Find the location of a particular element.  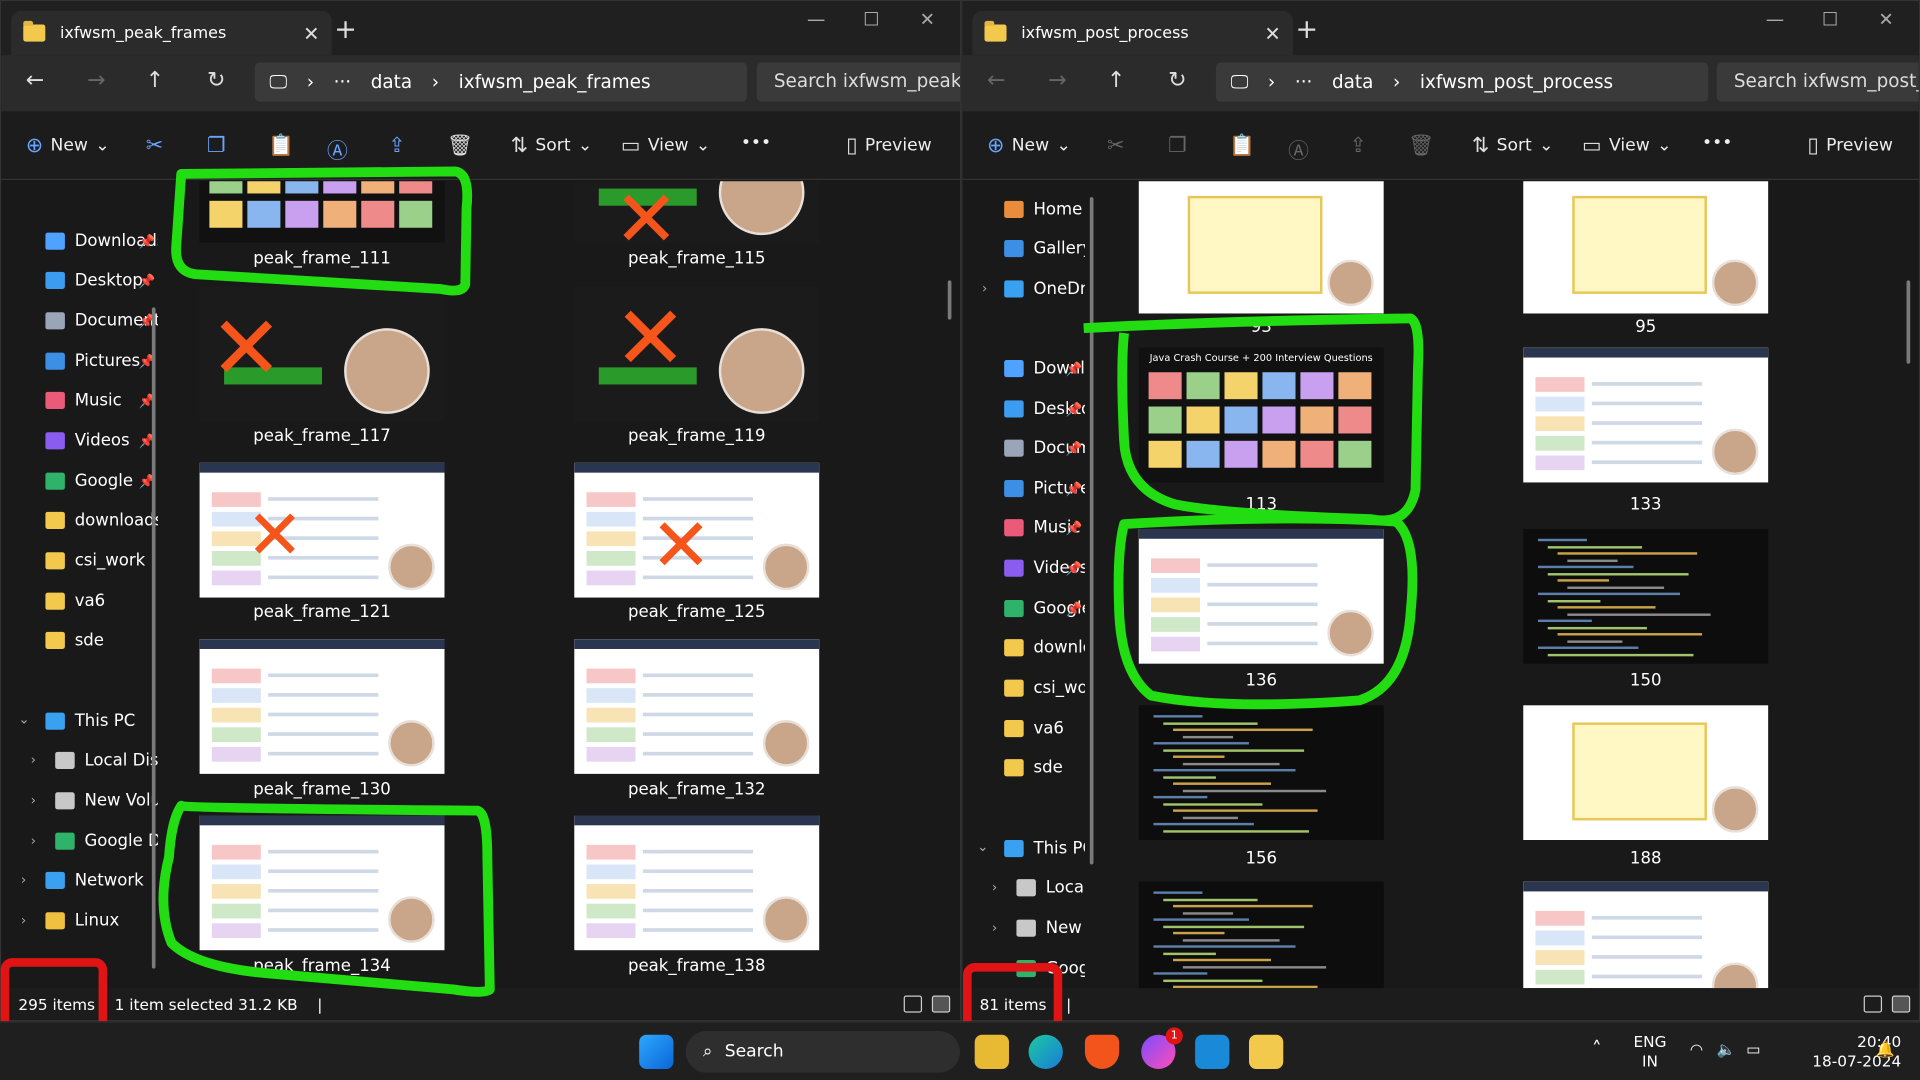

paste-button: 📋 is located at coordinates (281, 145).